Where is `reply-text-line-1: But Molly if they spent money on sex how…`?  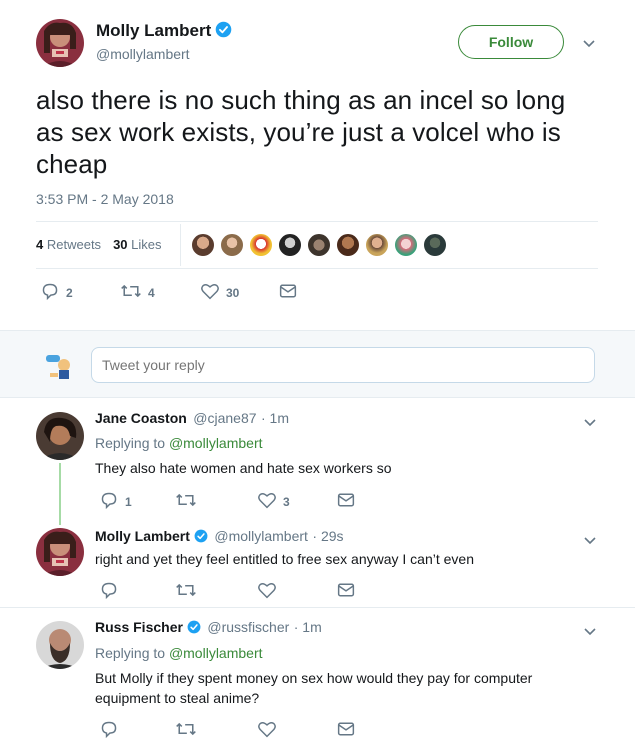 reply-text-line-1: But Molly if they spent money on sex how… is located at coordinates (314, 678).